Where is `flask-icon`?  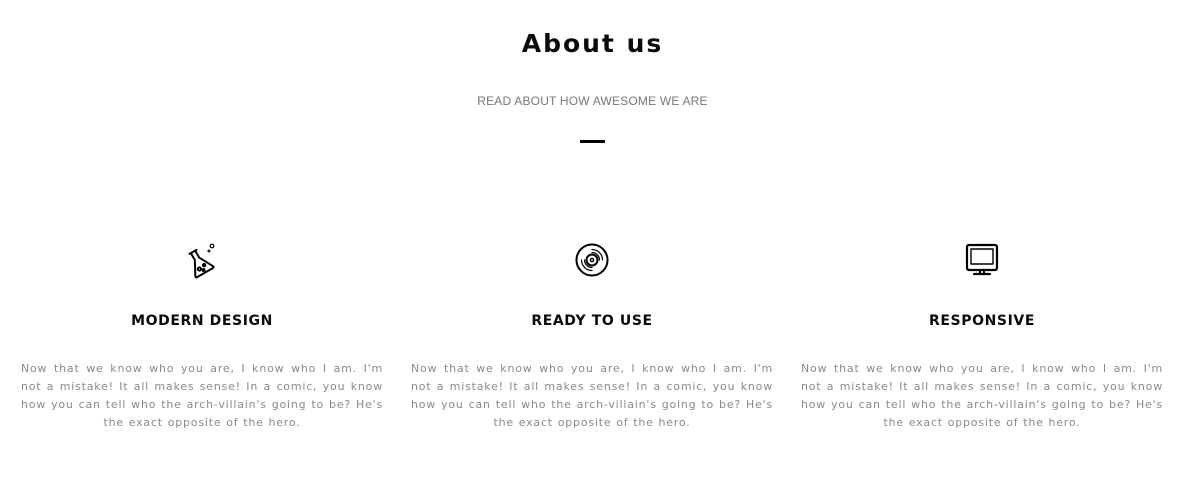 flask-icon is located at coordinates (201, 261).